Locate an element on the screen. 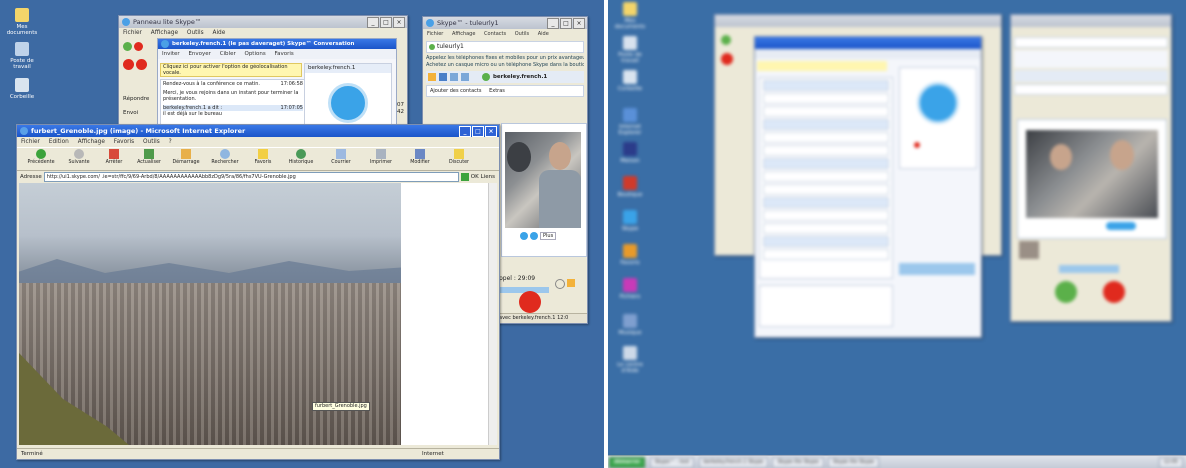  print-button: Imprimer is located at coordinates (381, 159).